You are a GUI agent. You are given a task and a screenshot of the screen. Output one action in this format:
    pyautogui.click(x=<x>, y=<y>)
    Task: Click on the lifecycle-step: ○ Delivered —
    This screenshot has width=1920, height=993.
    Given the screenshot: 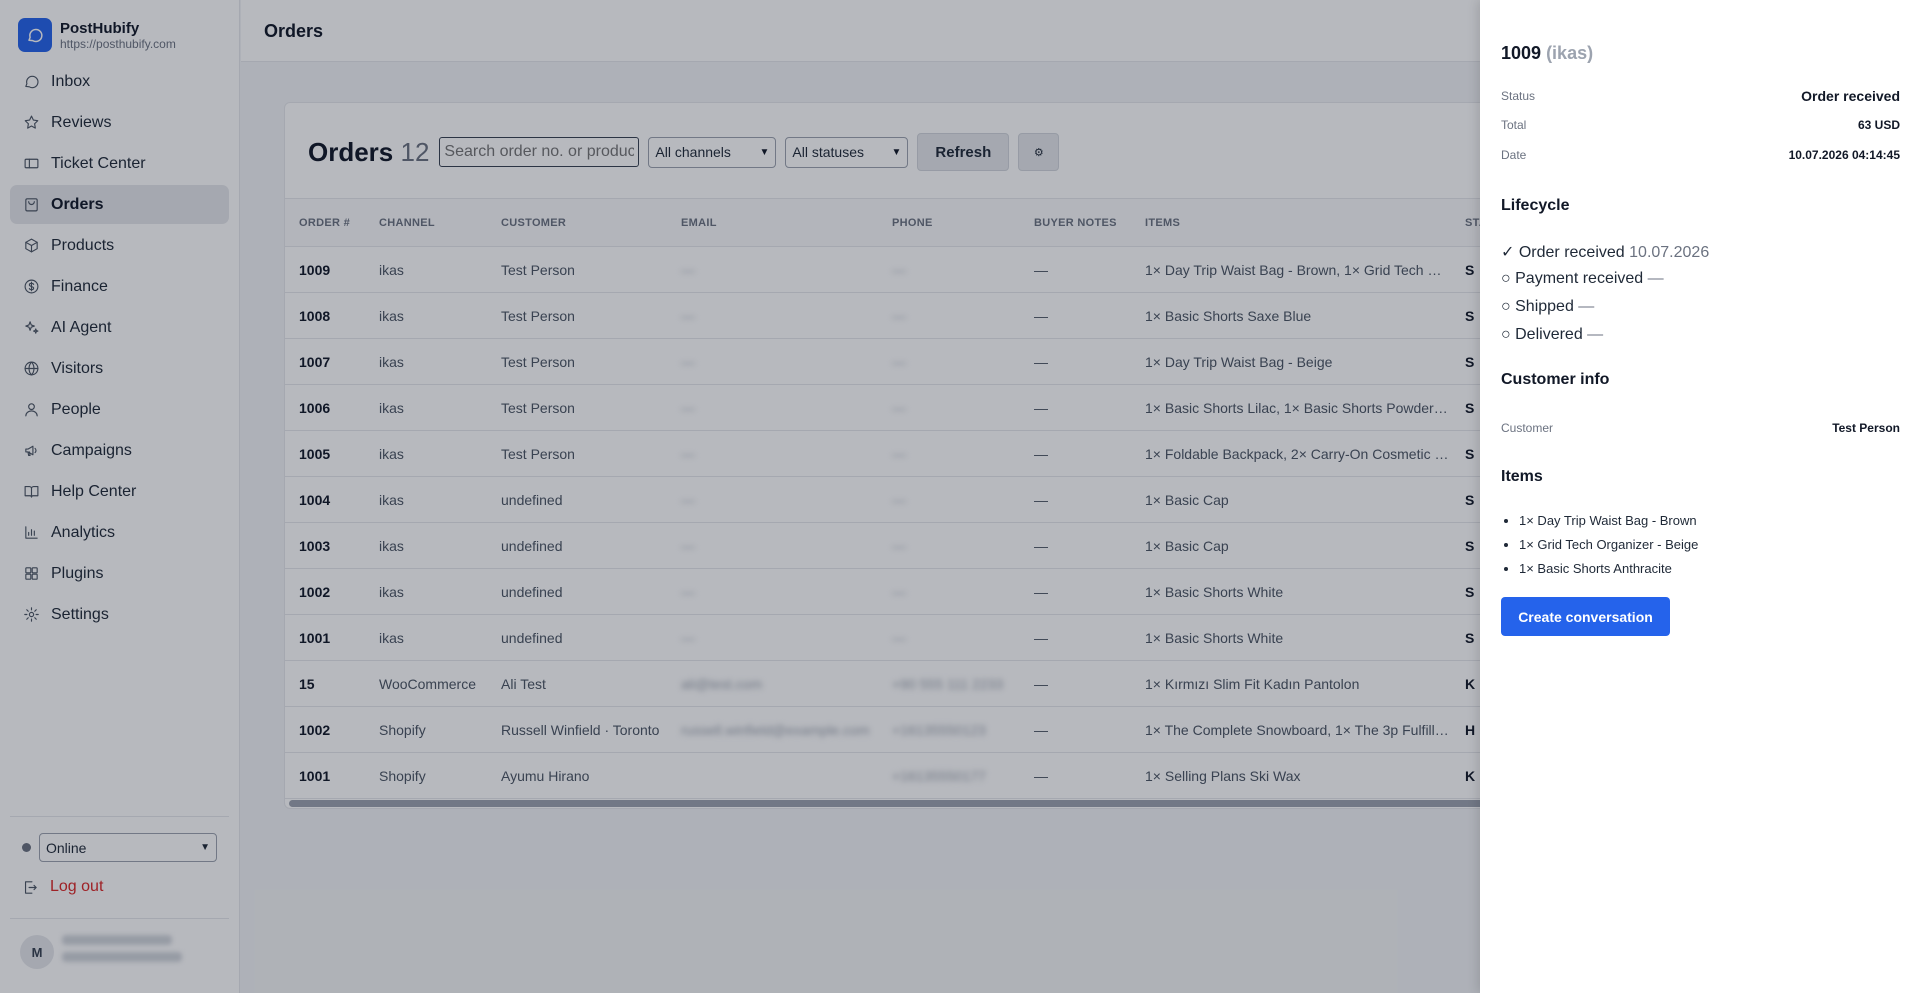 What is the action you would take?
    pyautogui.click(x=1552, y=335)
    